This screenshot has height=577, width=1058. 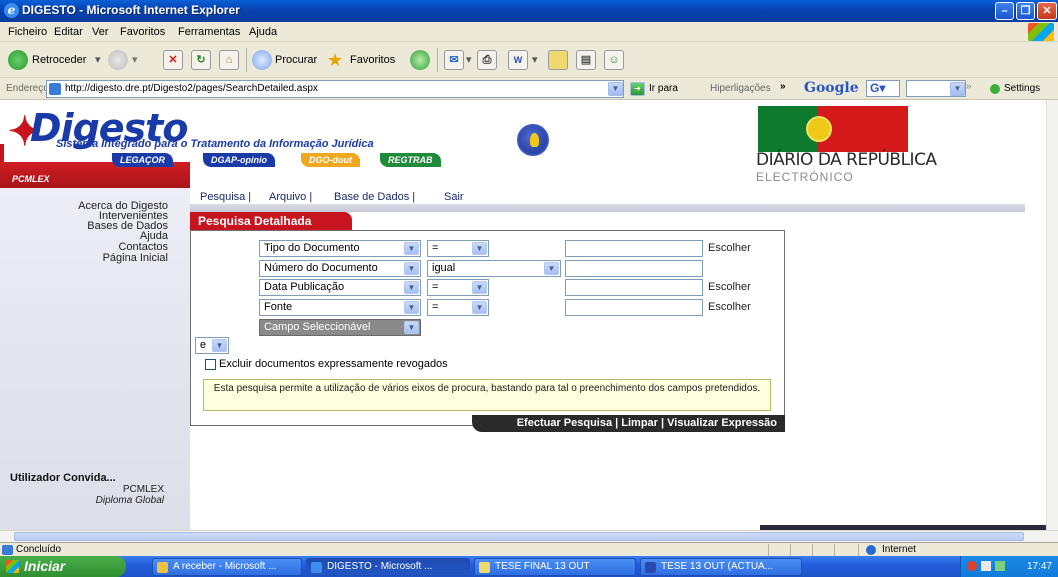 What do you see at coordinates (444, 268) in the screenshot?
I see `operator-select-2-value: igual` at bounding box center [444, 268].